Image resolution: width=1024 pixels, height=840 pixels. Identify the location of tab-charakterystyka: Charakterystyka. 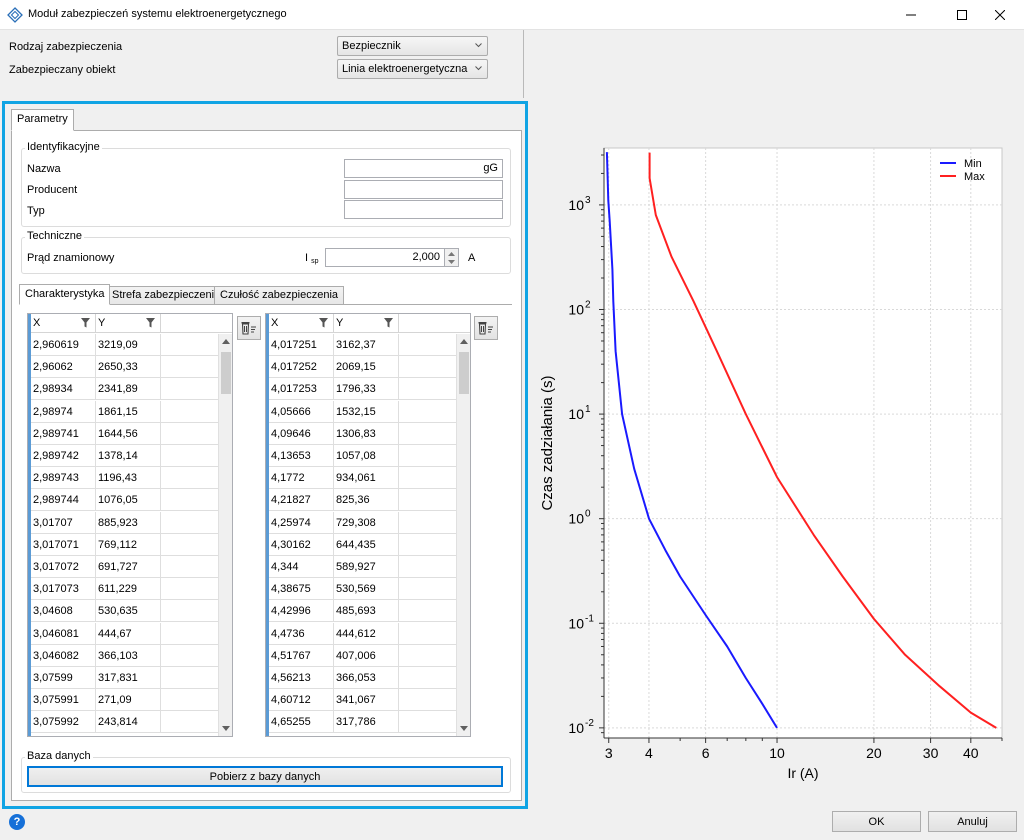
(65, 294).